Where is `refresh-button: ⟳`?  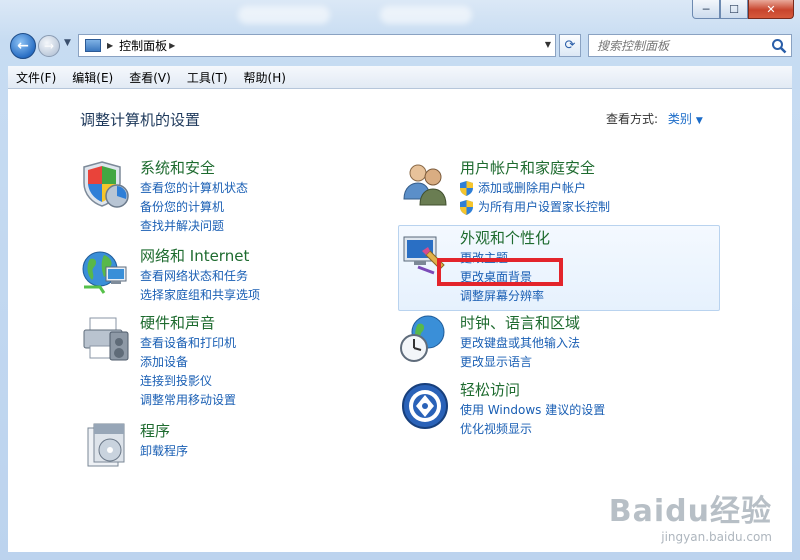
refresh-button: ⟳ is located at coordinates (570, 45).